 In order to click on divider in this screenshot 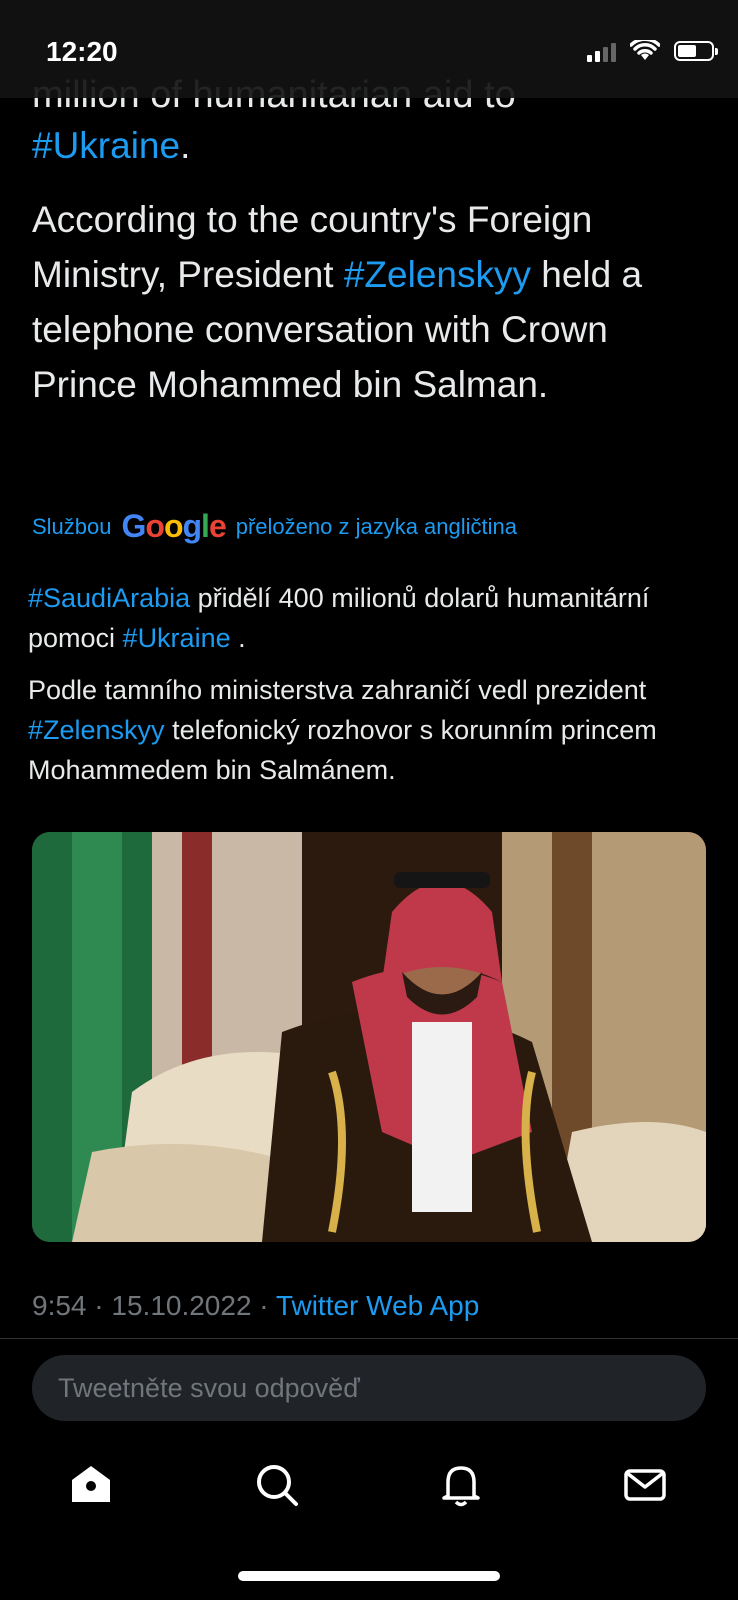, I will do `click(369, 1338)`.